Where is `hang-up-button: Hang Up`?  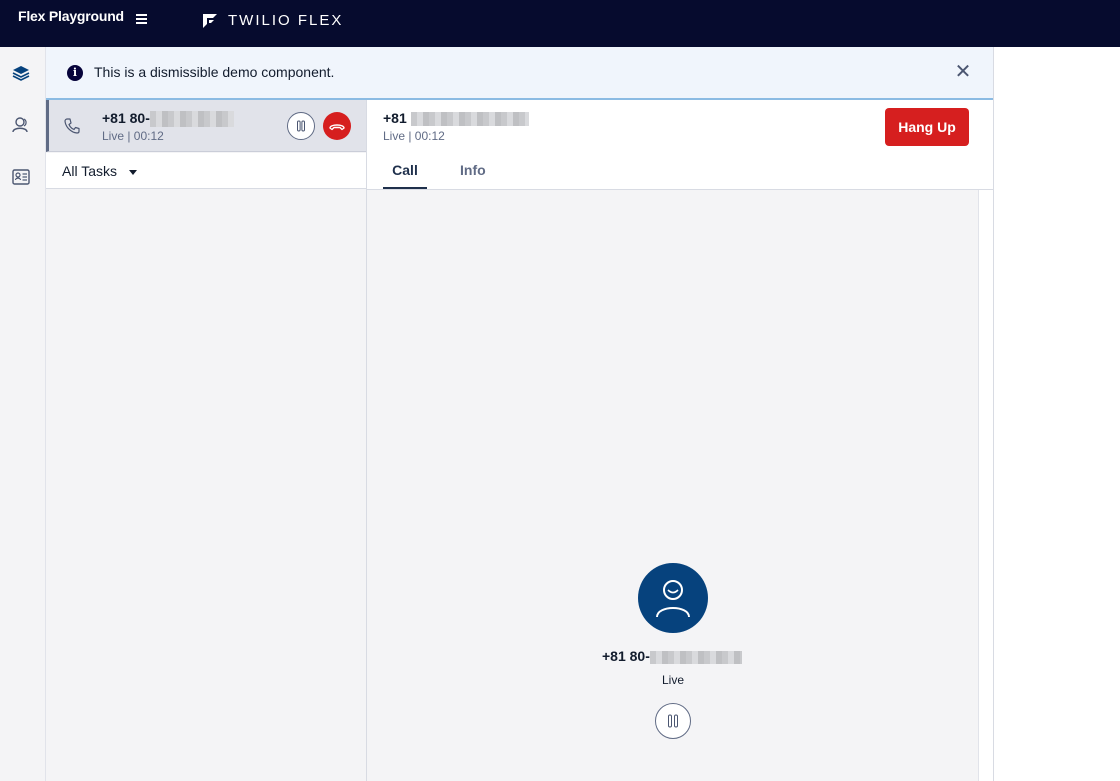 hang-up-button: Hang Up is located at coordinates (927, 127).